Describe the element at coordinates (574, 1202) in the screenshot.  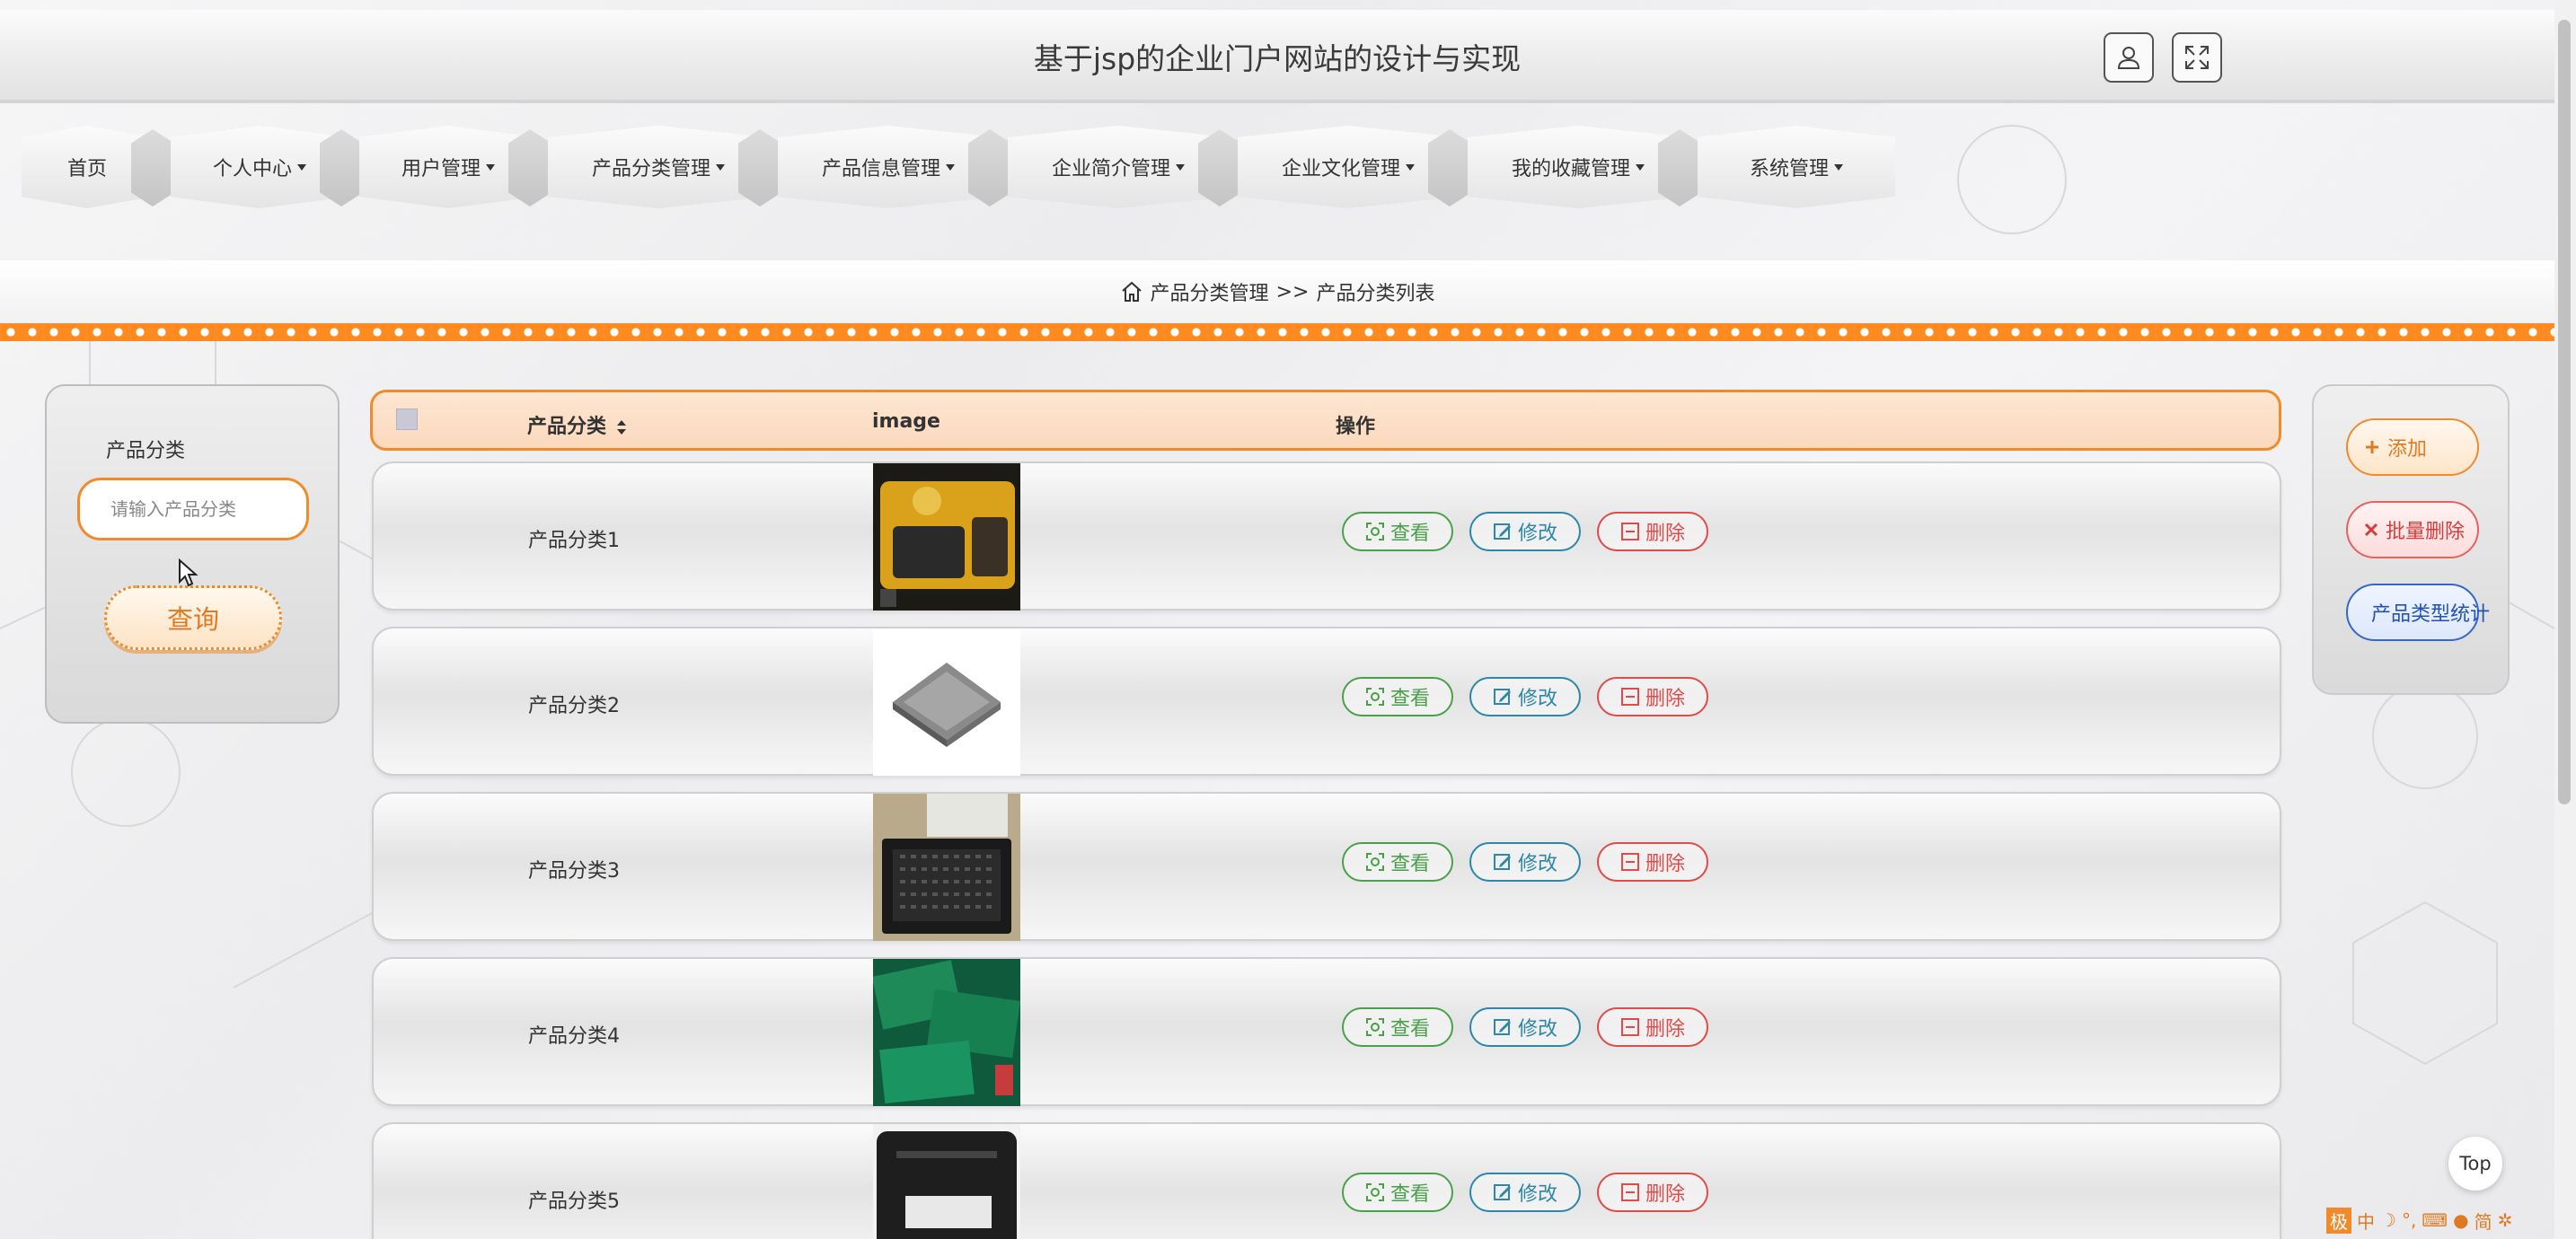
I see `category-name: 产品分类5` at that location.